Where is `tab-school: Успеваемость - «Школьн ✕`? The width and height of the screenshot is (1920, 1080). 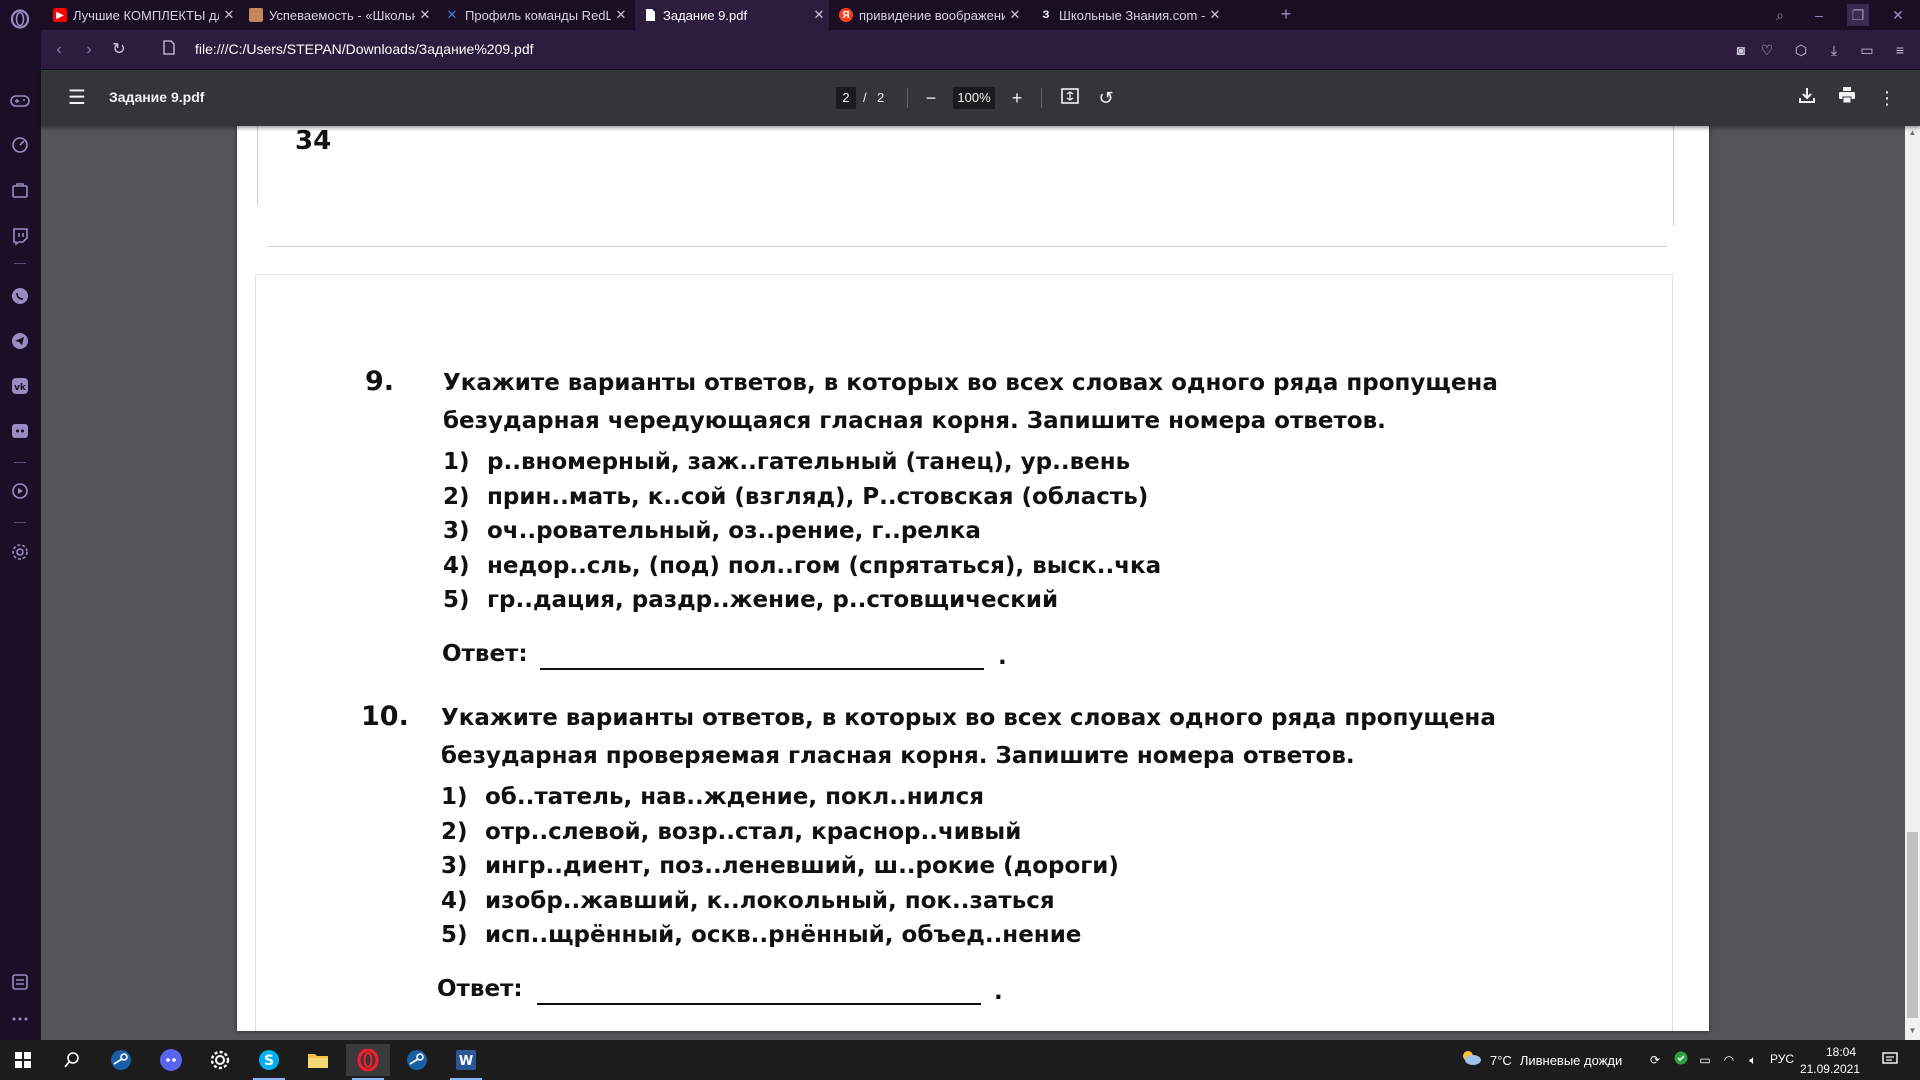
tab-school: Успеваемость - «Школьн ✕ is located at coordinates (338, 15).